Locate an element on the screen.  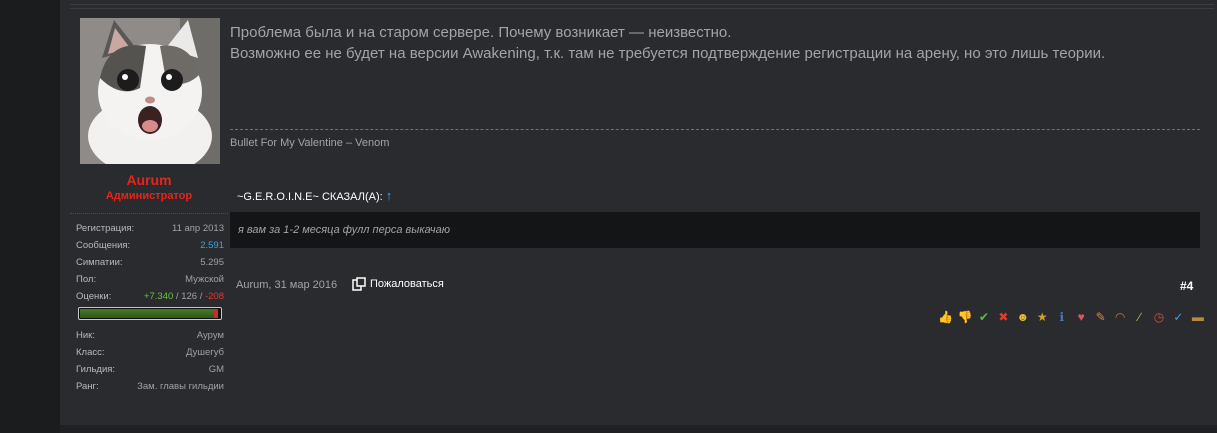
quote-block: я вам за 1-2 месяца фулл перса выкачаю is located at coordinates (715, 230).